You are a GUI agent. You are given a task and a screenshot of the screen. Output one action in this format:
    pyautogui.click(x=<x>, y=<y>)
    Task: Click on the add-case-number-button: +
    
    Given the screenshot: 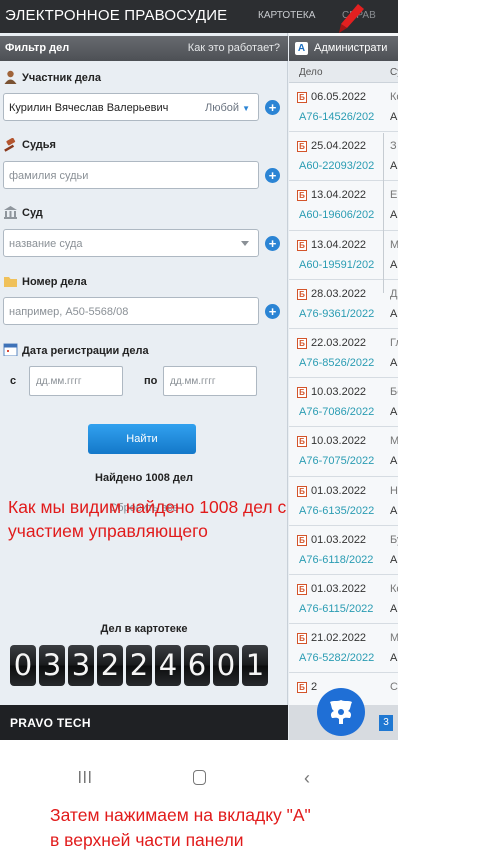 What is the action you would take?
    pyautogui.click(x=272, y=311)
    